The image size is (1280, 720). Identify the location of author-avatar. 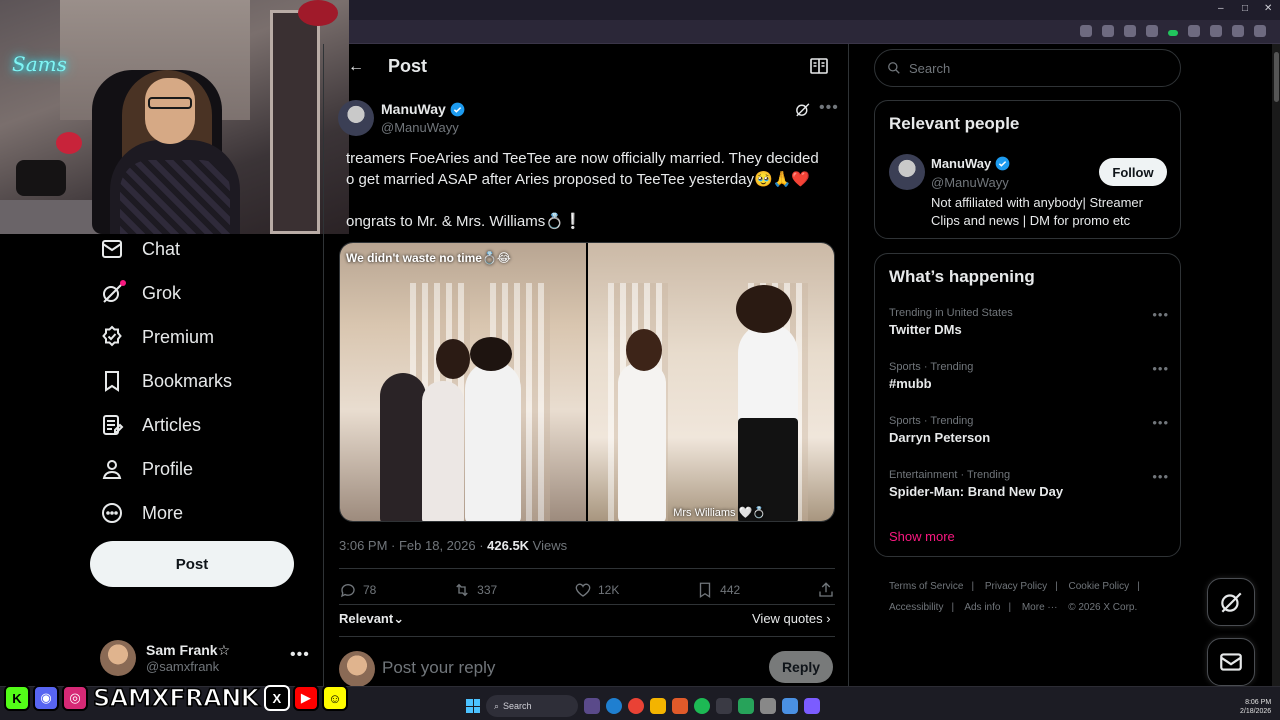
(356, 118).